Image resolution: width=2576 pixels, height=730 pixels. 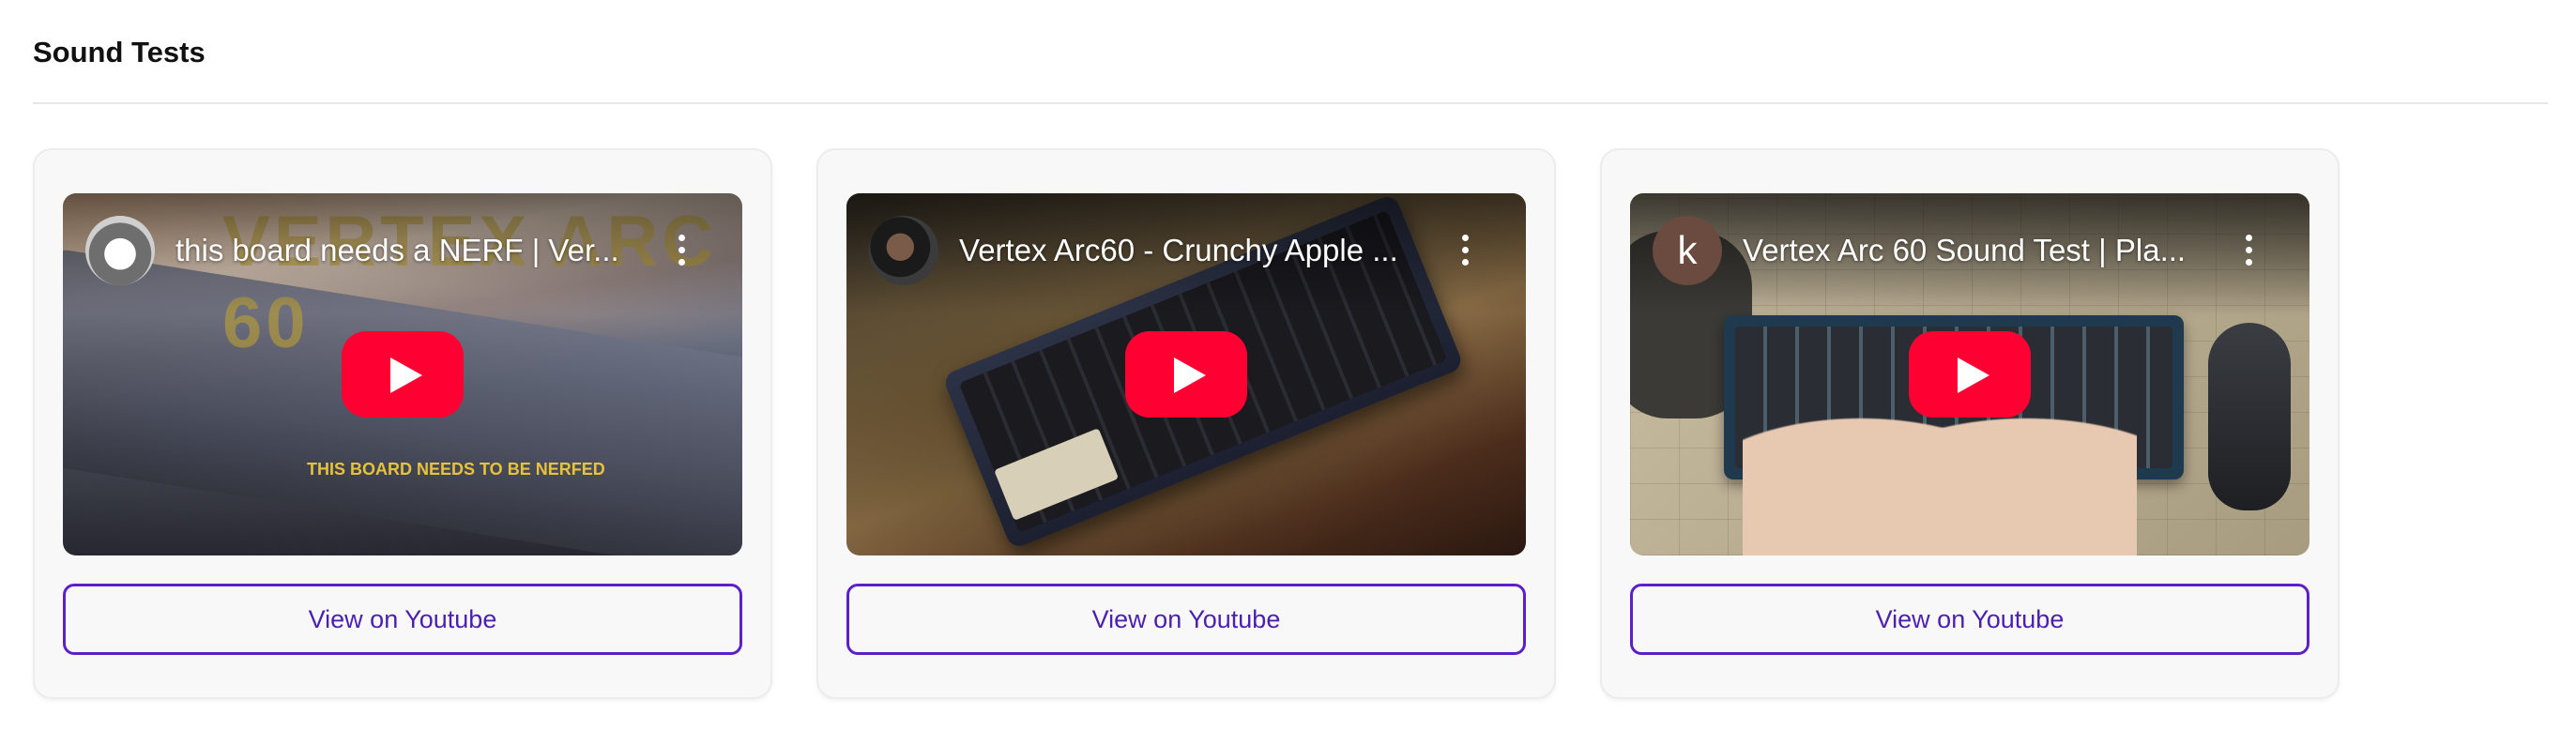 I want to click on section-title: Sound Tests, so click(x=119, y=52).